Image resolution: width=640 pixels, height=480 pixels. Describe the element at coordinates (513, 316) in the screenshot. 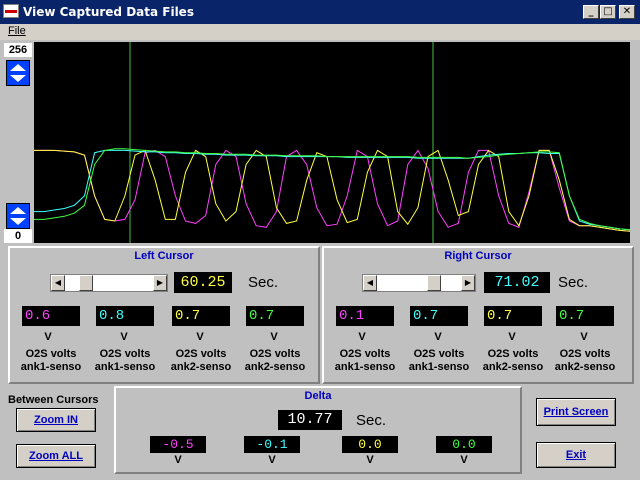

I see `right-sensor-3-value: 0.7` at that location.